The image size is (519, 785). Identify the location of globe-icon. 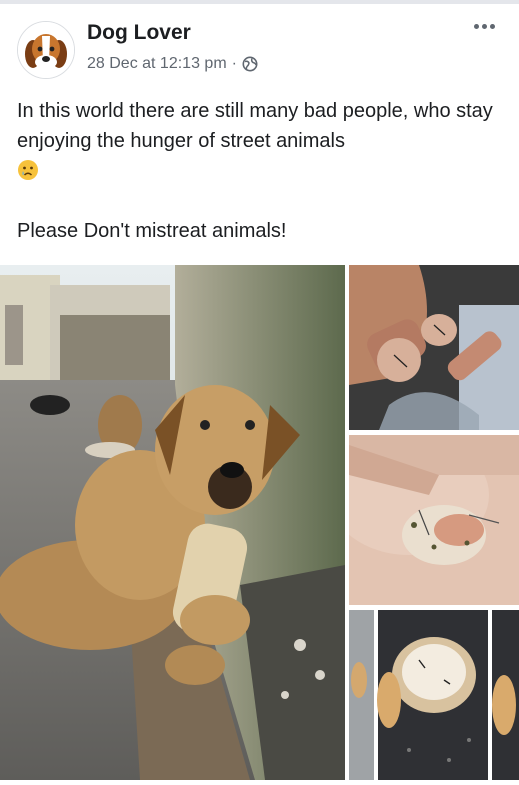
(250, 64).